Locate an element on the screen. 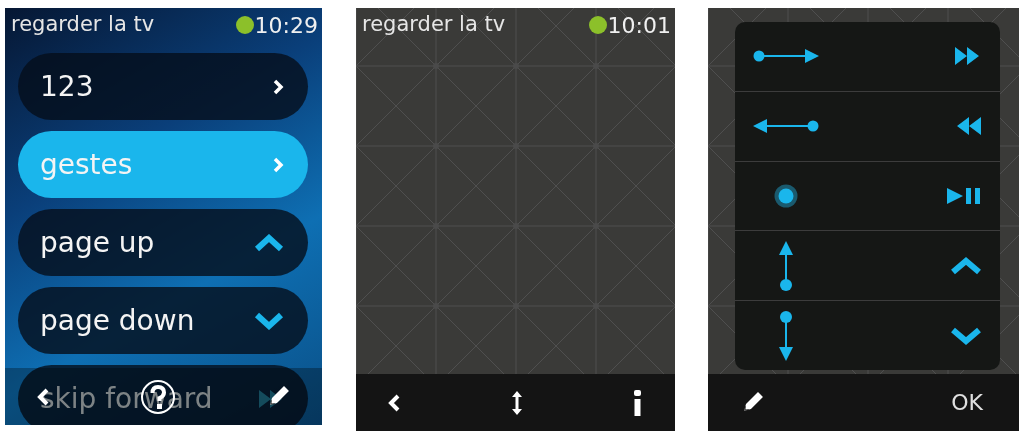 This screenshot has height=431, width=1021. menu-item: 123 is located at coordinates (163, 86).